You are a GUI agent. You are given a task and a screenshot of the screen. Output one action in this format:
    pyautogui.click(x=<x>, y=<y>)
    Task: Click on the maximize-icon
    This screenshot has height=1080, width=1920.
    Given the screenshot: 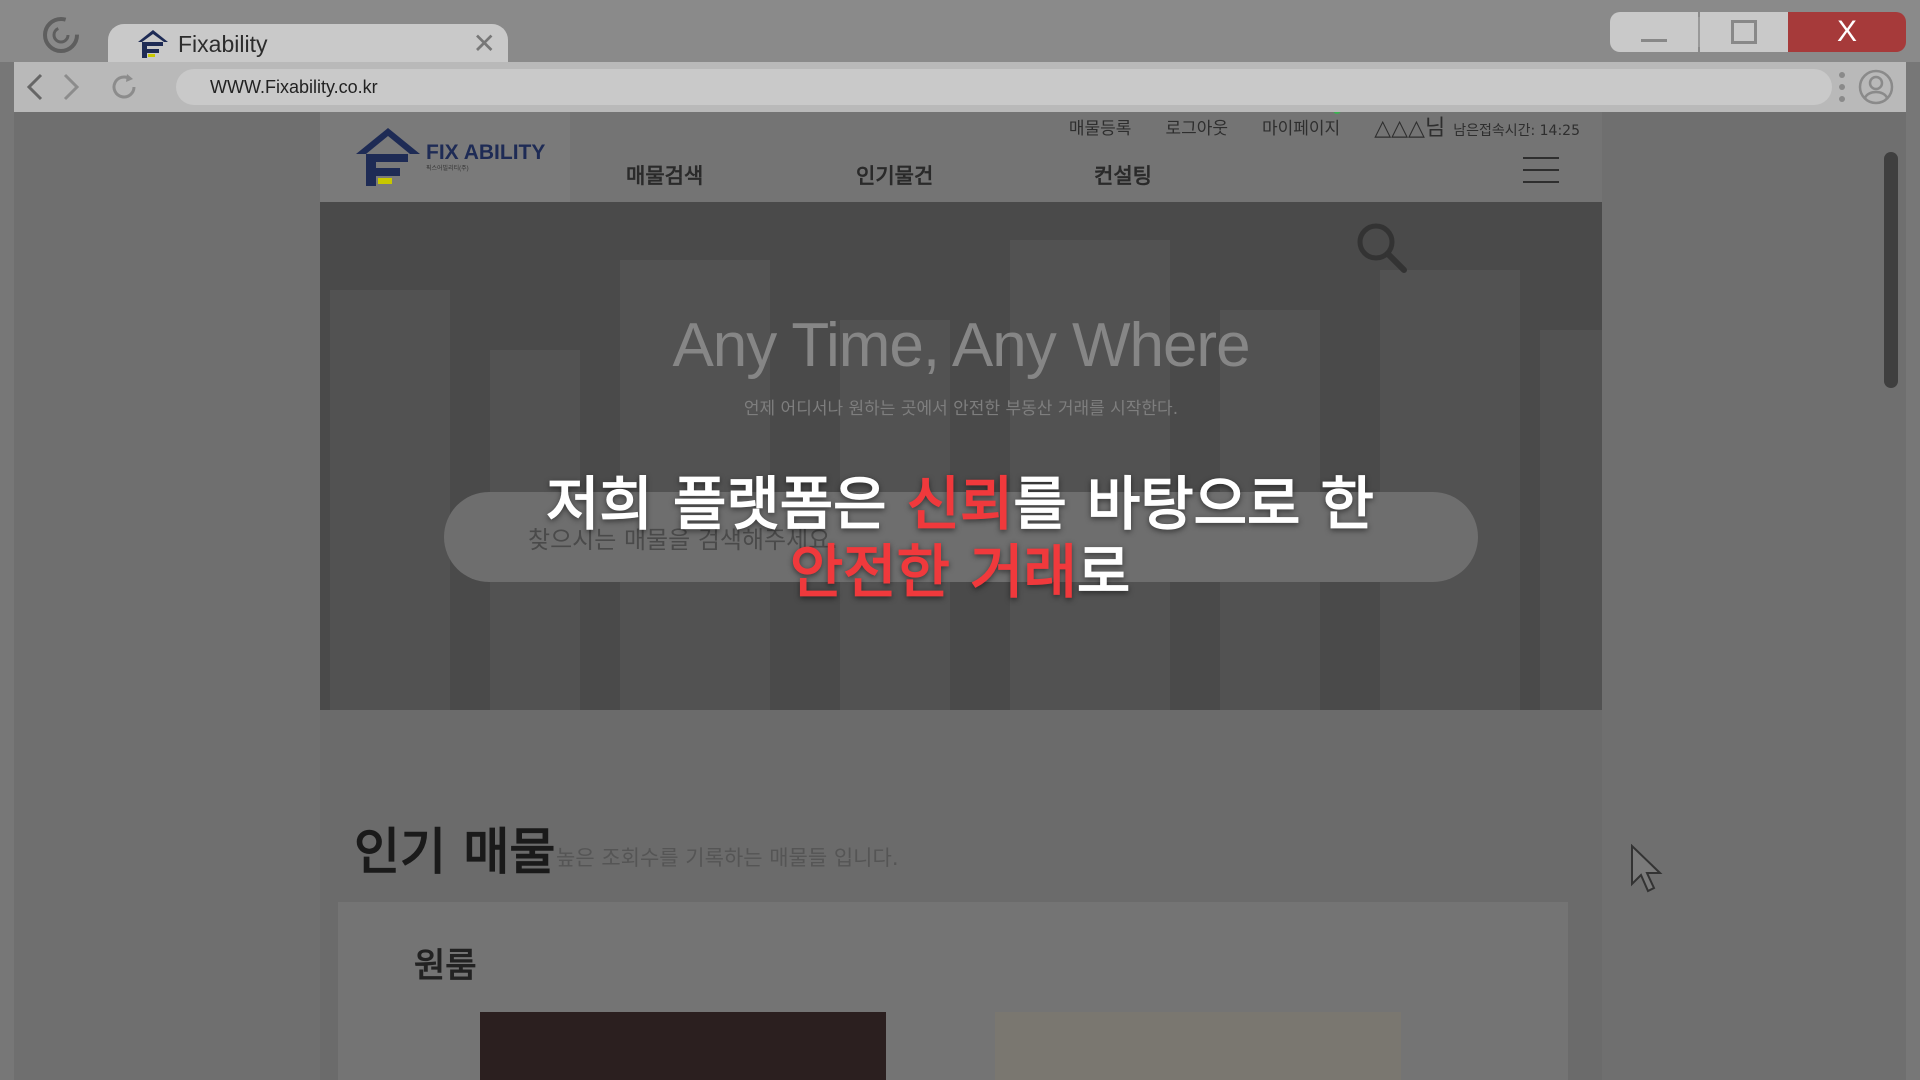 What is the action you would take?
    pyautogui.click(x=1744, y=32)
    